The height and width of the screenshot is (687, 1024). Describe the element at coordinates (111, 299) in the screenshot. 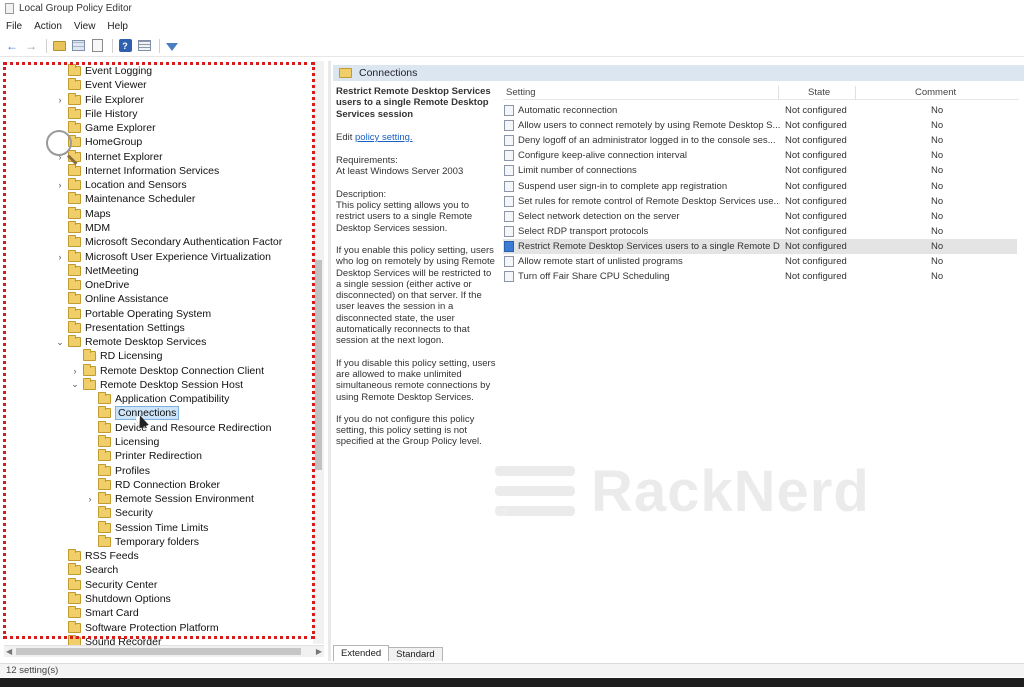

I see `tree-item: Online Assistance` at that location.